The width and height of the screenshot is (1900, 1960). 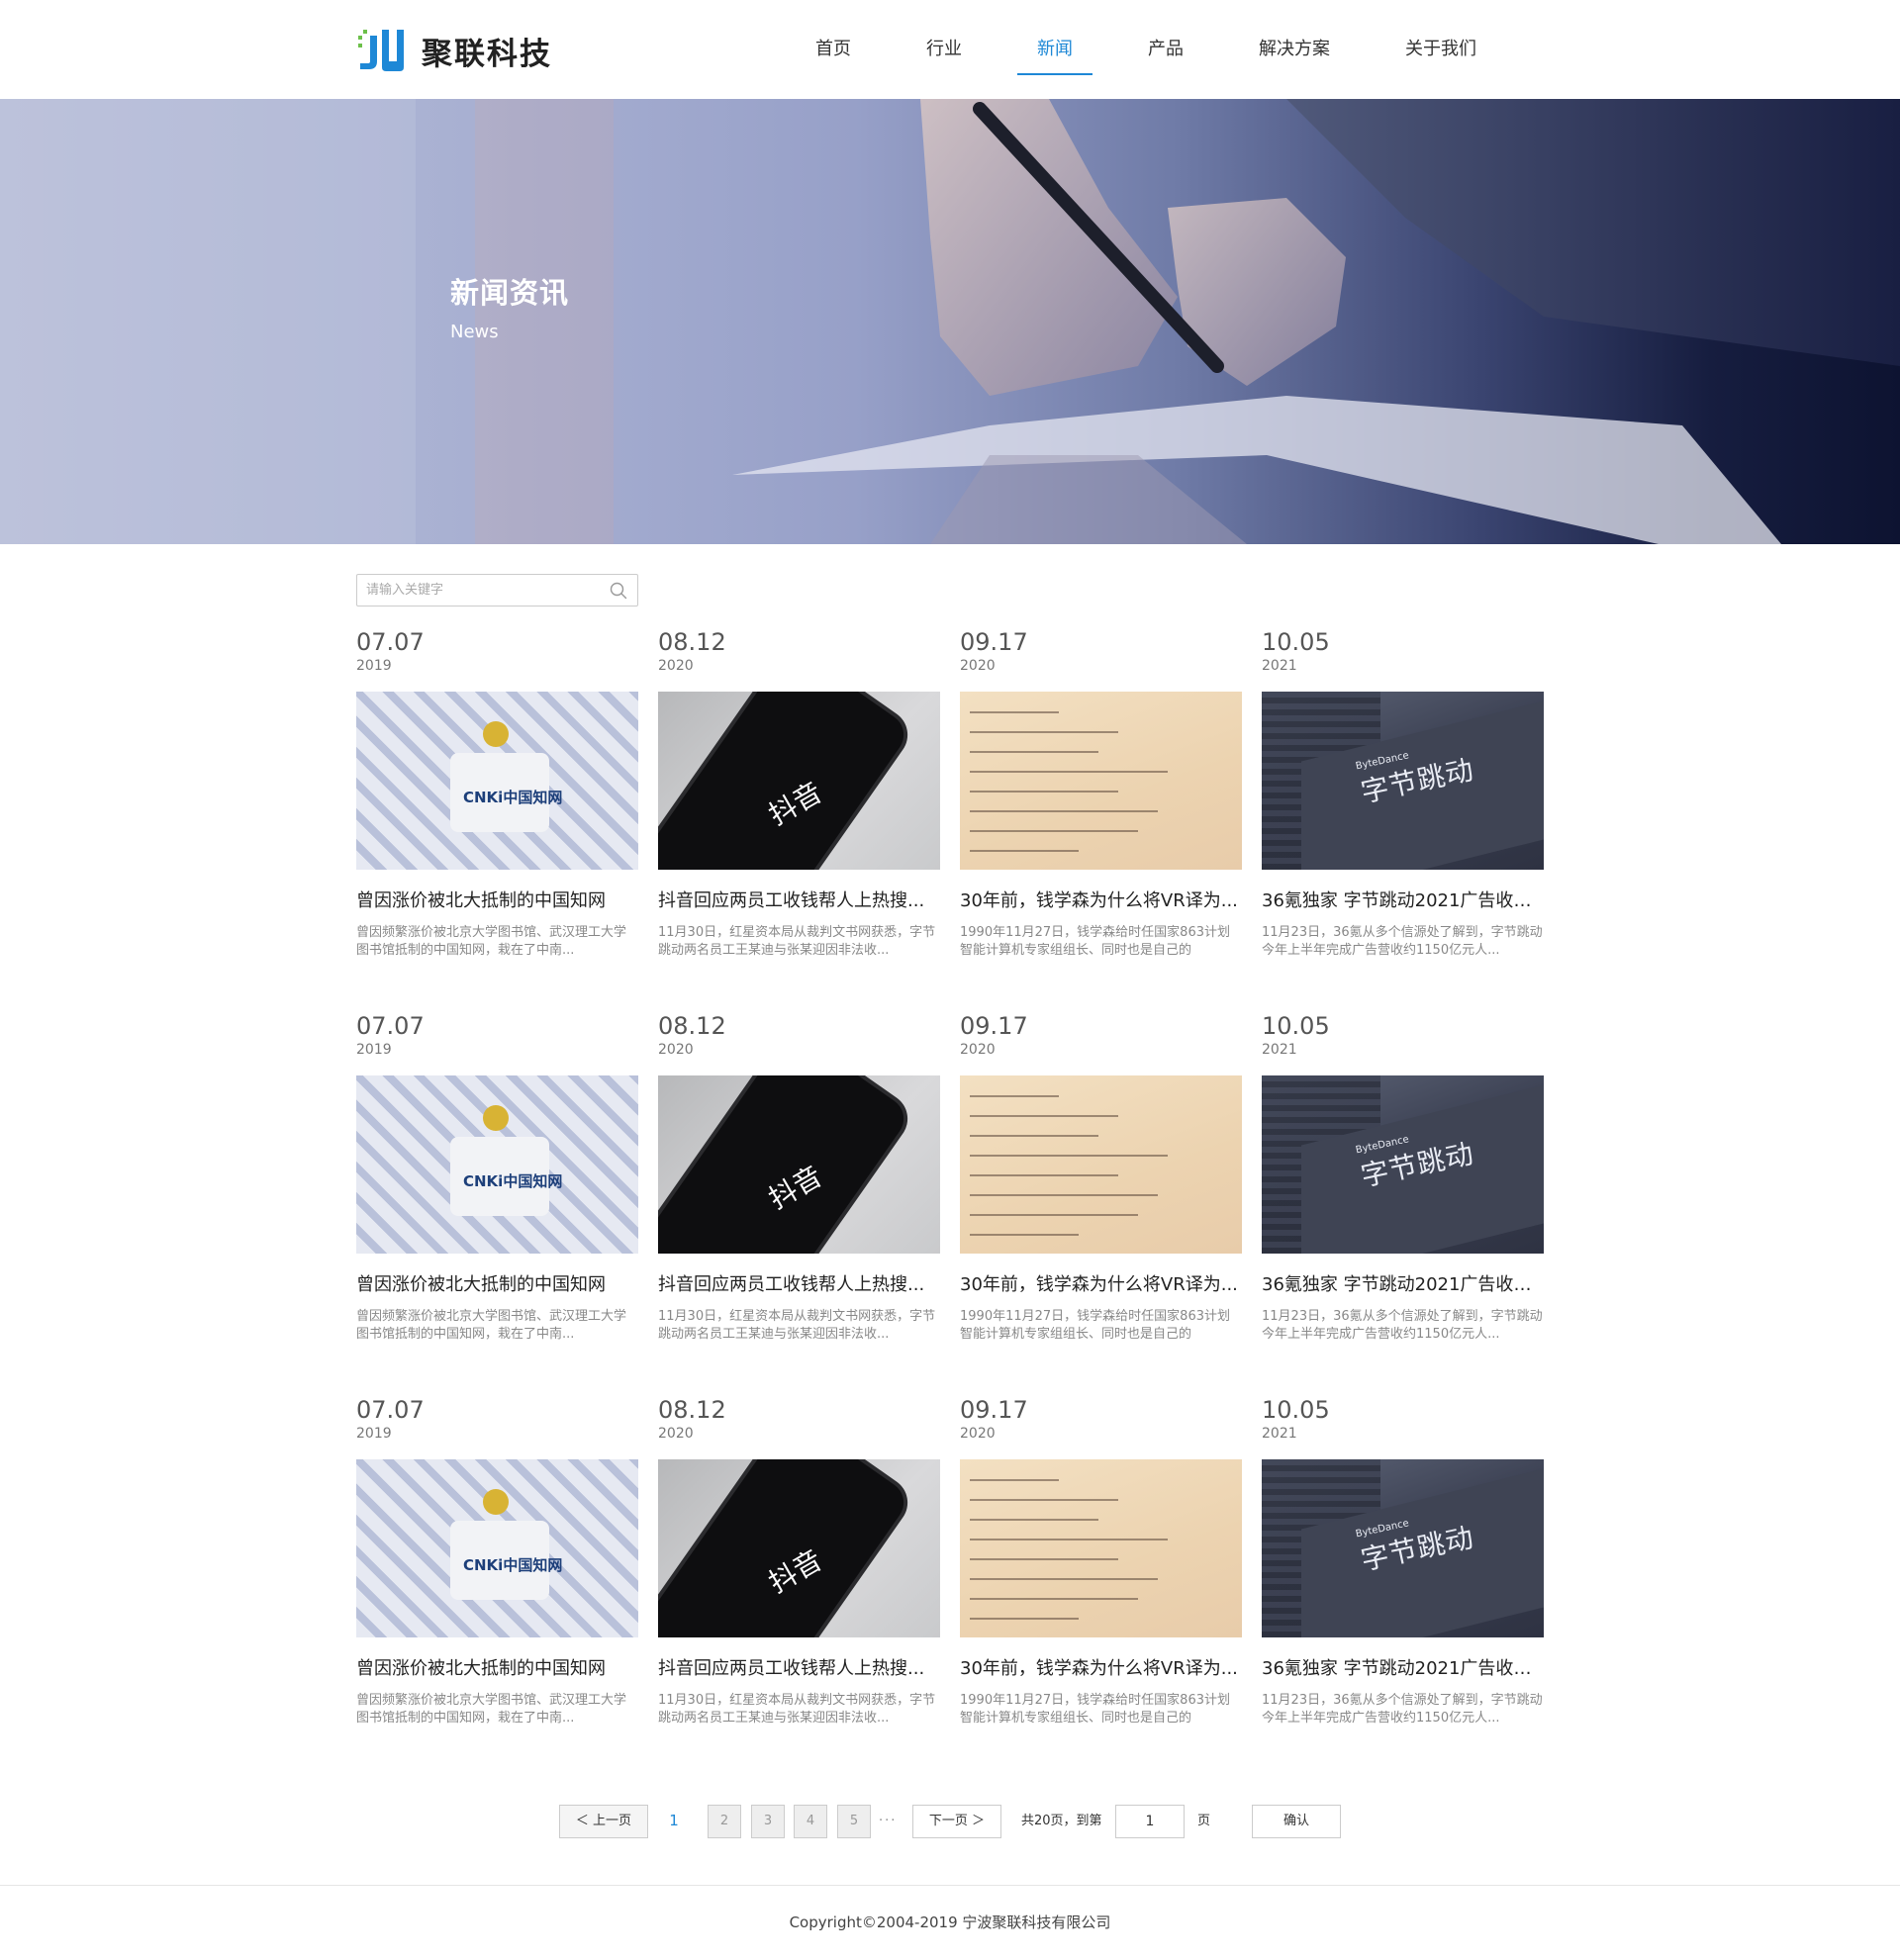 I want to click on prev-page-button: ＜ 上一页, so click(x=603, y=1821).